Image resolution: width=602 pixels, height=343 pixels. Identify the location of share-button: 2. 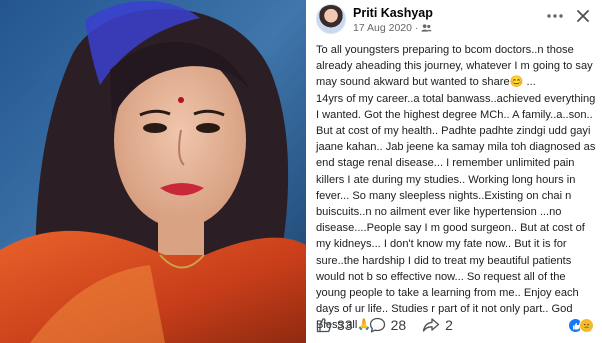
(437, 325).